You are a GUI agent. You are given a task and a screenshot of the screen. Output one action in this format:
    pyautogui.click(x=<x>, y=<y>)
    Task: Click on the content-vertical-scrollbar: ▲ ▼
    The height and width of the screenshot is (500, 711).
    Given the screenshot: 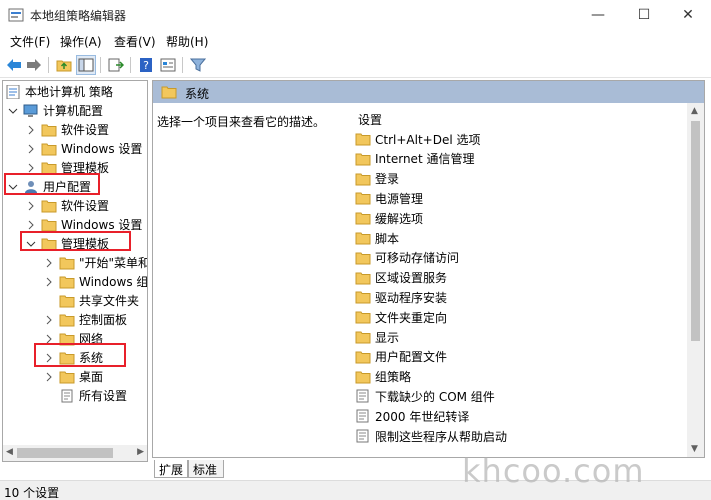 What is the action you would take?
    pyautogui.click(x=695, y=280)
    